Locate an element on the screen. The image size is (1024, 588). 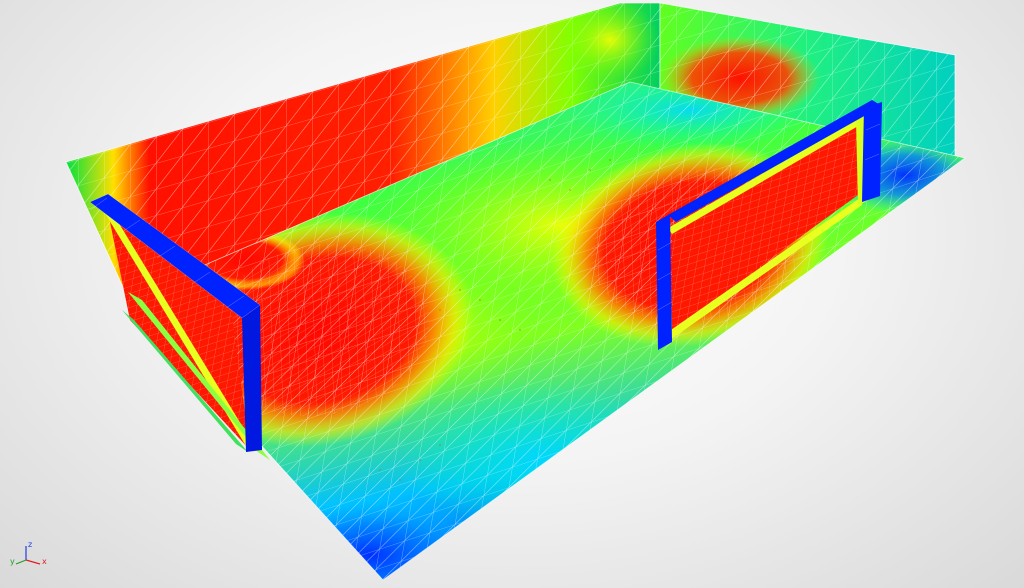
z-axis-label: z is located at coordinates (30, 544).